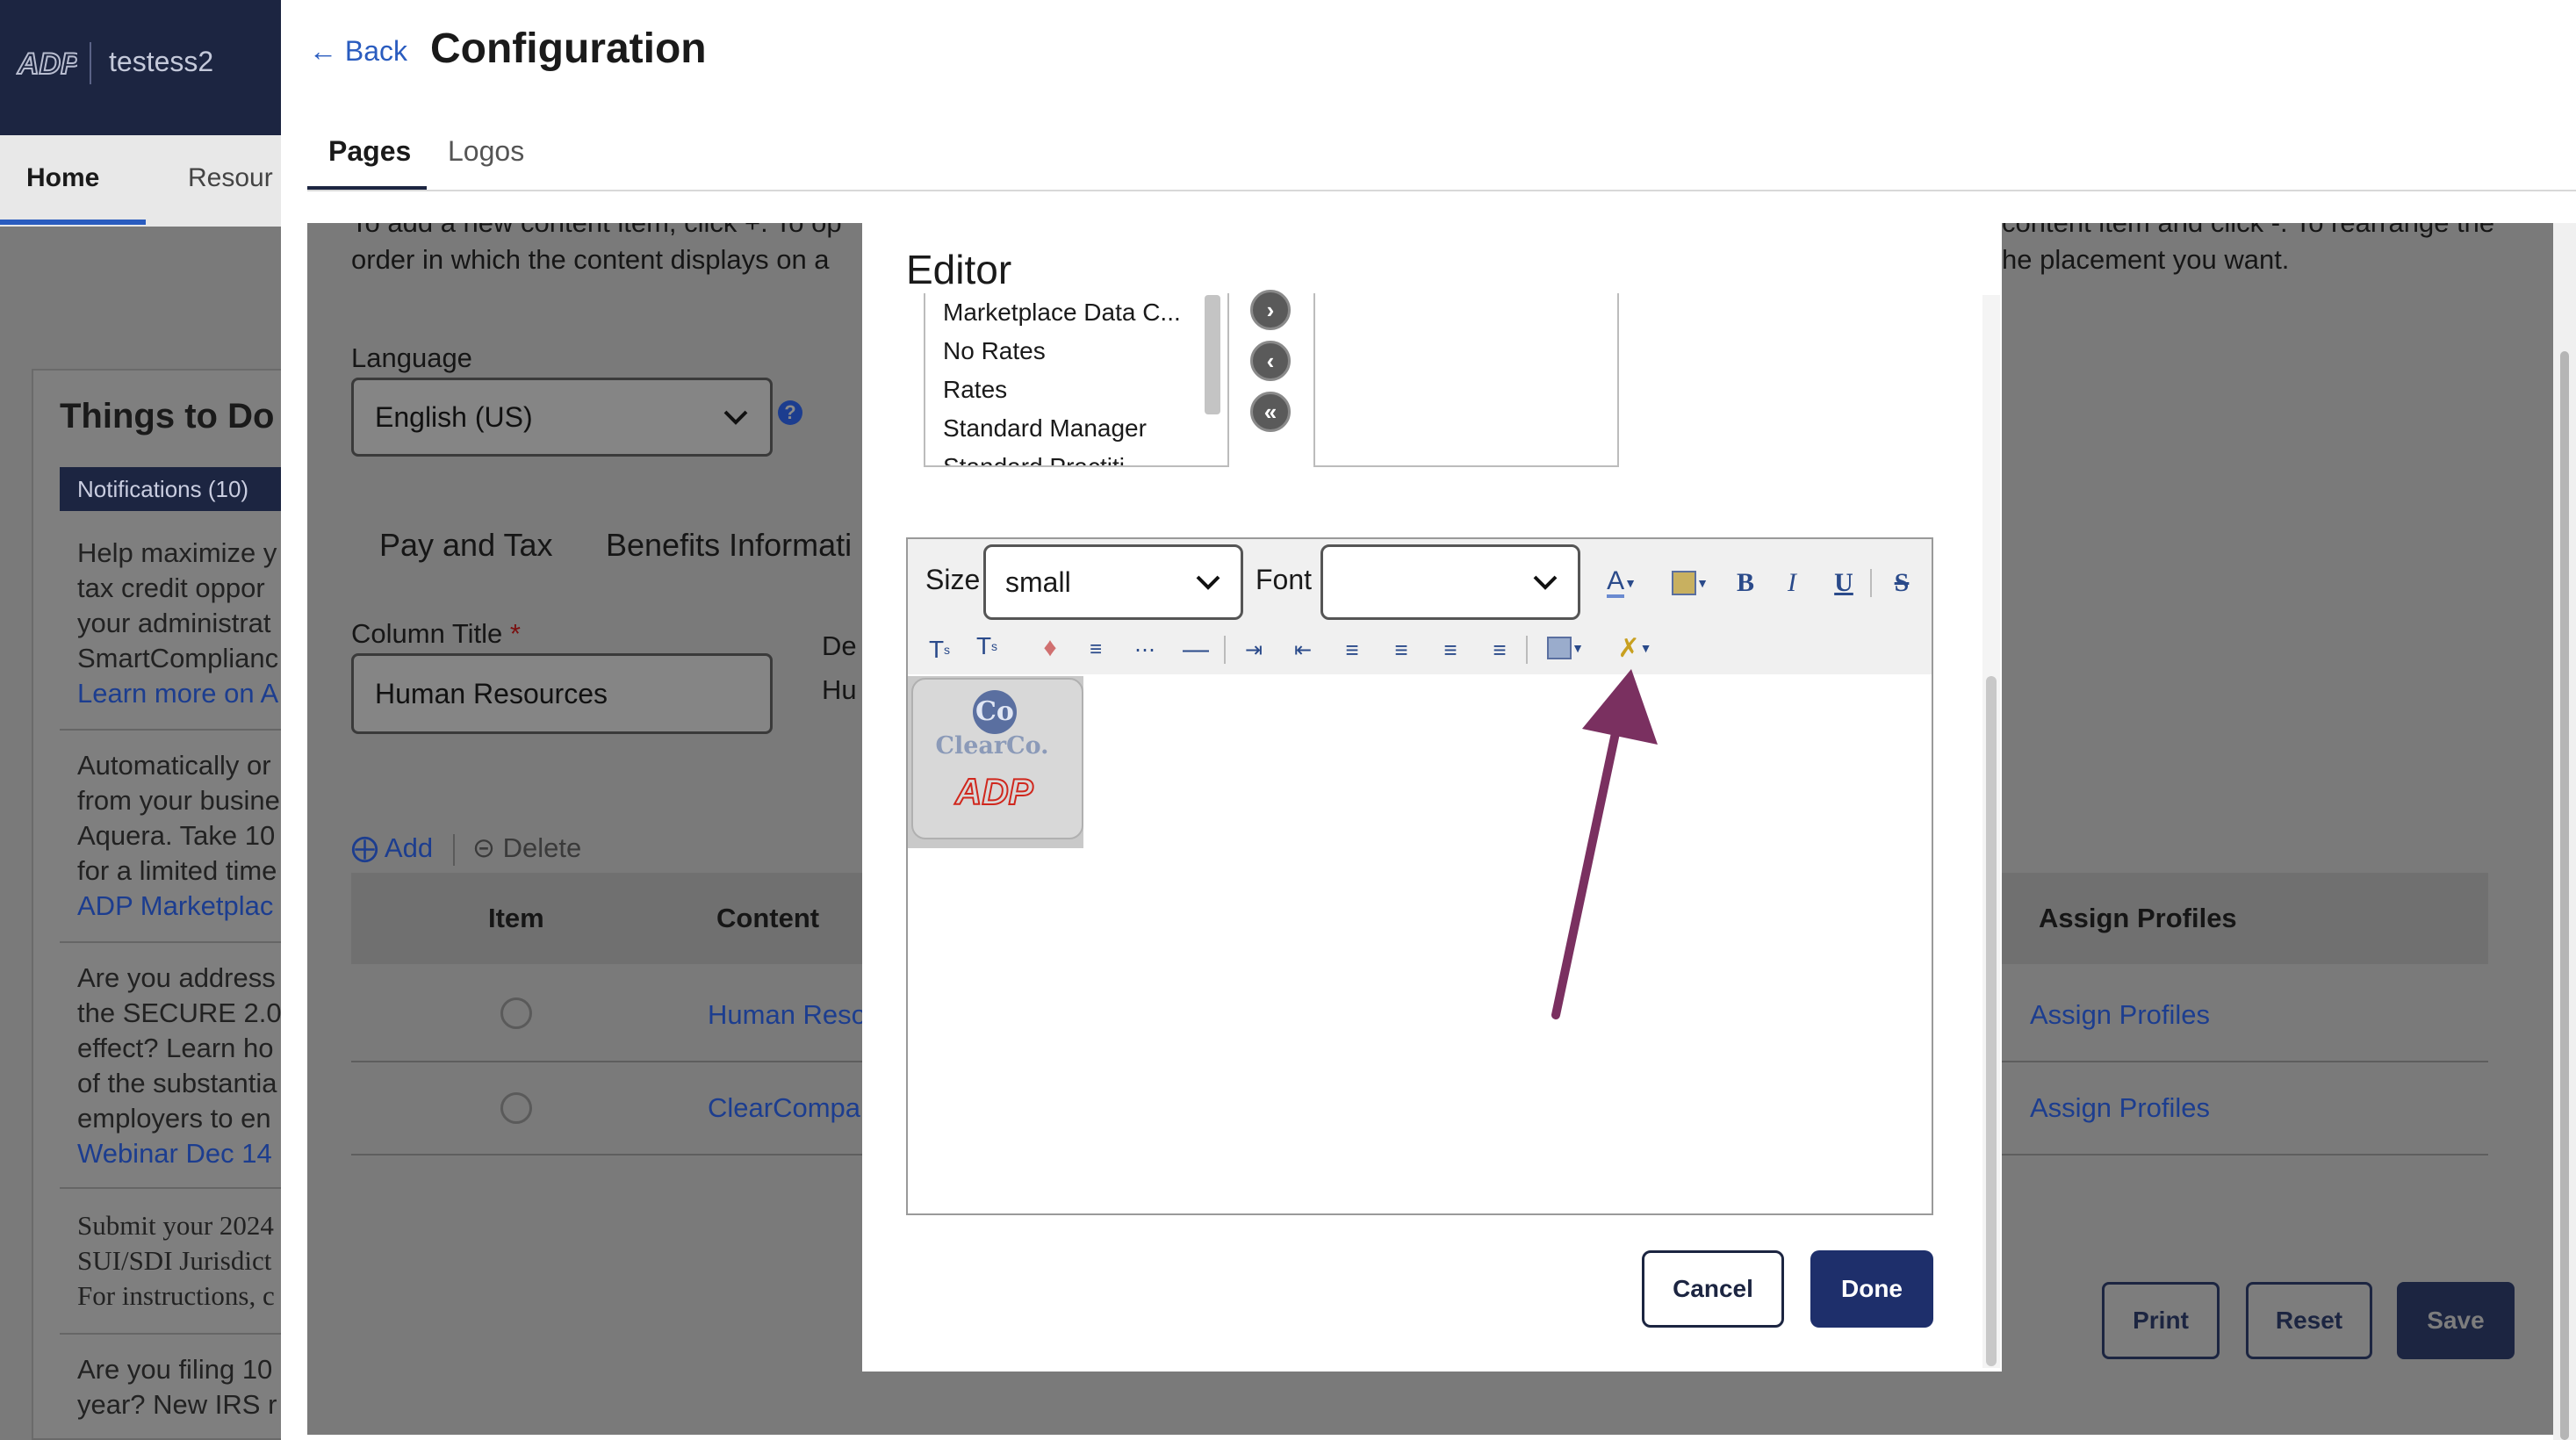 The image size is (2576, 1440). Describe the element at coordinates (179, 906) in the screenshot. I see `todo-item-link: ADP Marketplac` at that location.